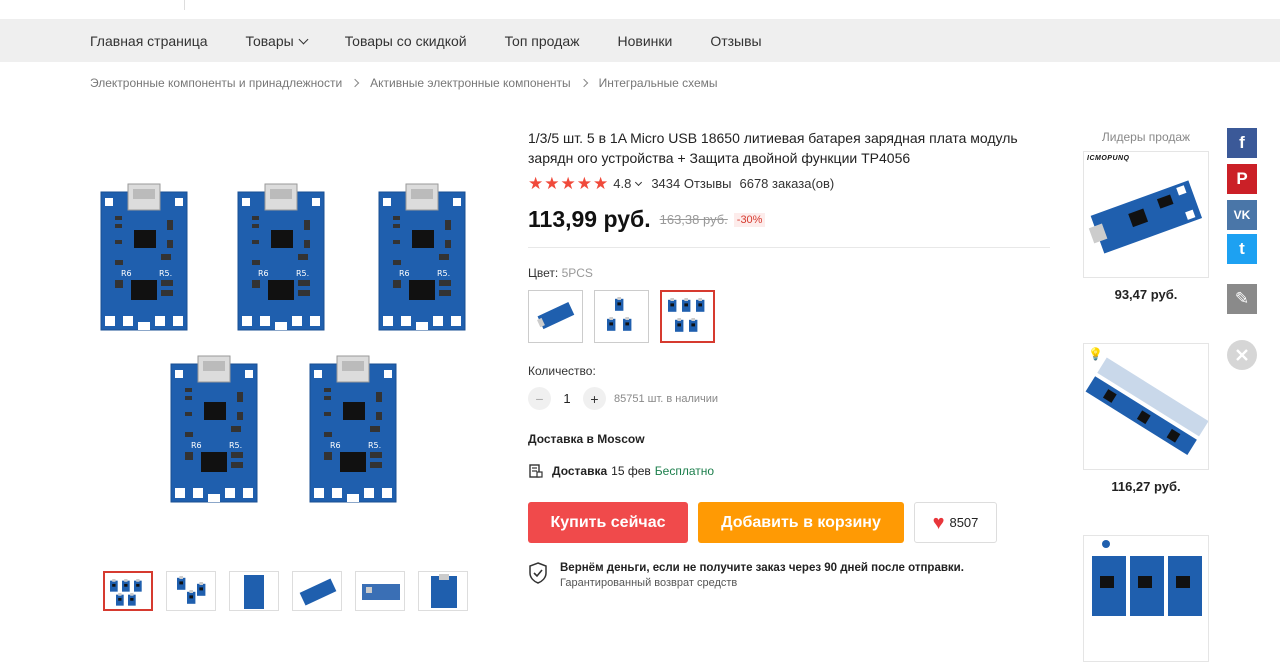 The height and width of the screenshot is (662, 1280). I want to click on bestseller-image: ICMOPUNQ, so click(1146, 214).